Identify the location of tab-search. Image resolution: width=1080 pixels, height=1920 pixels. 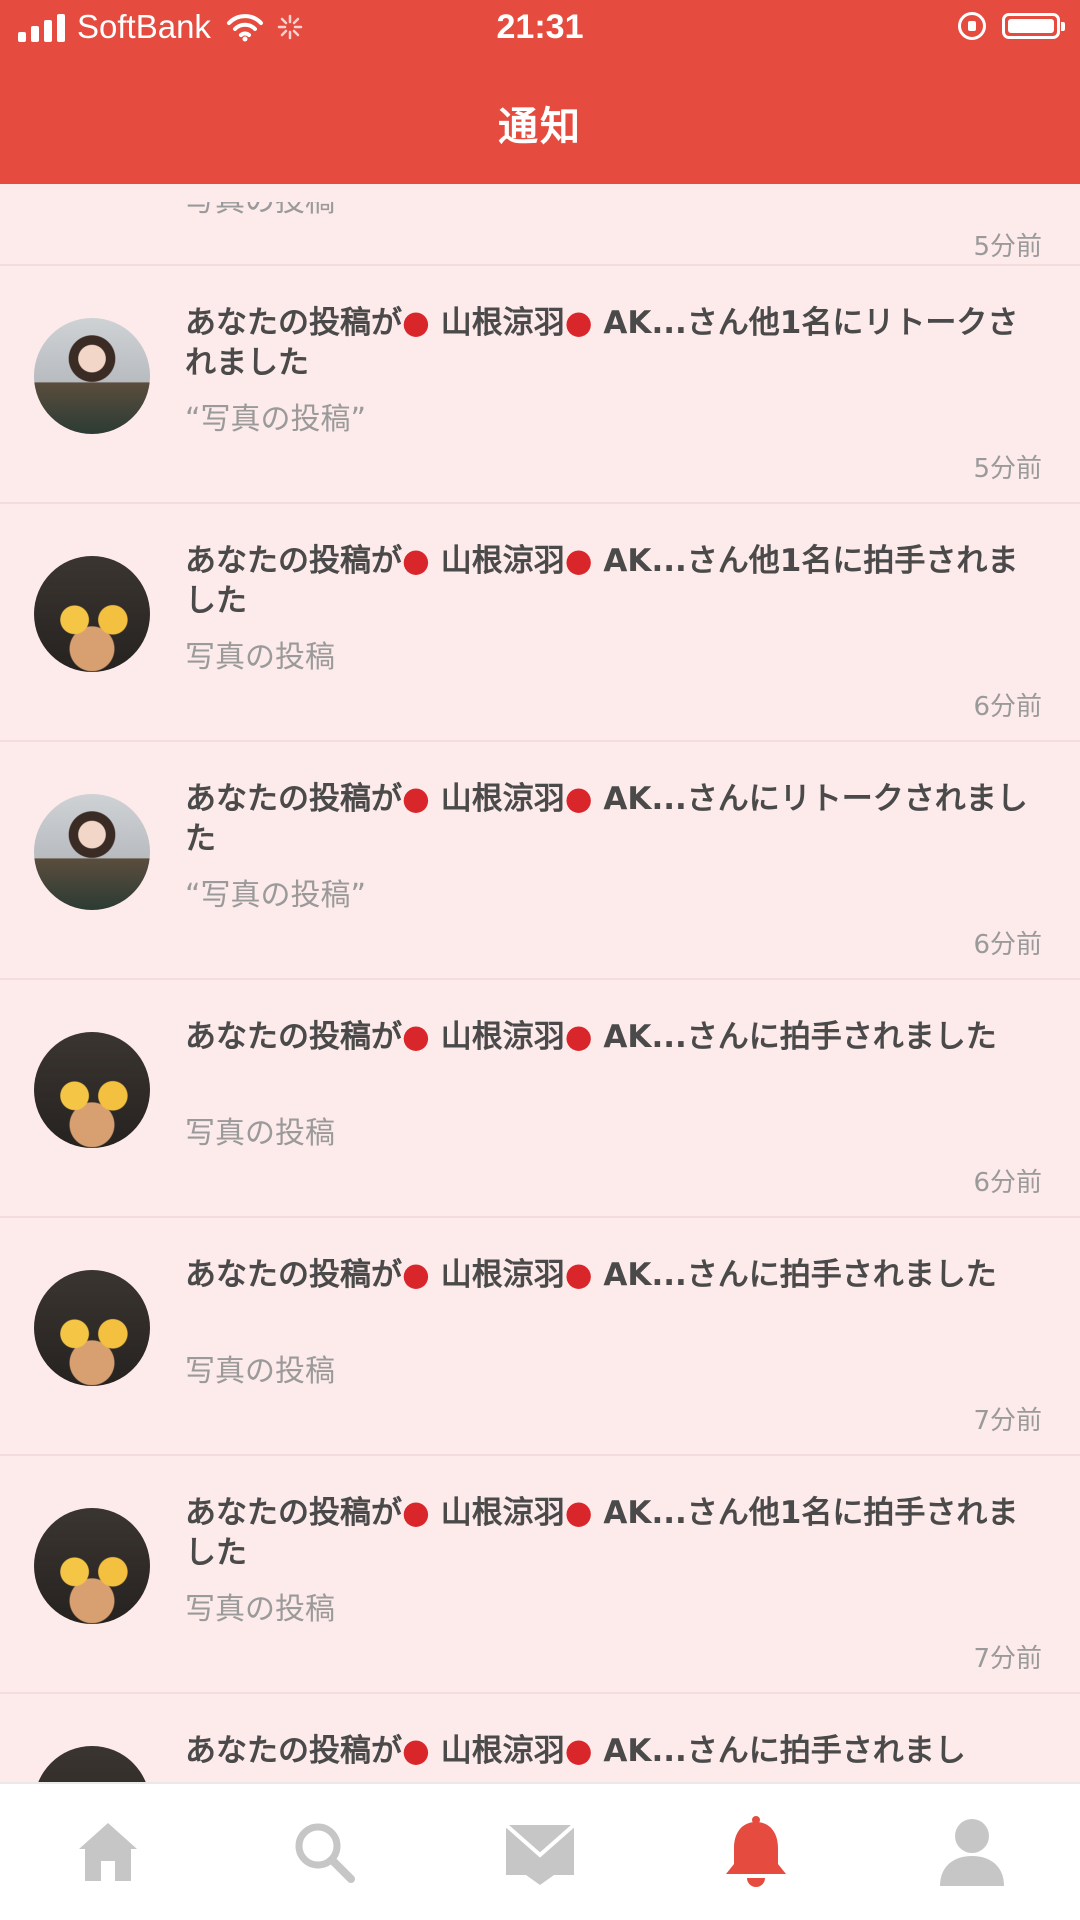
(324, 1852).